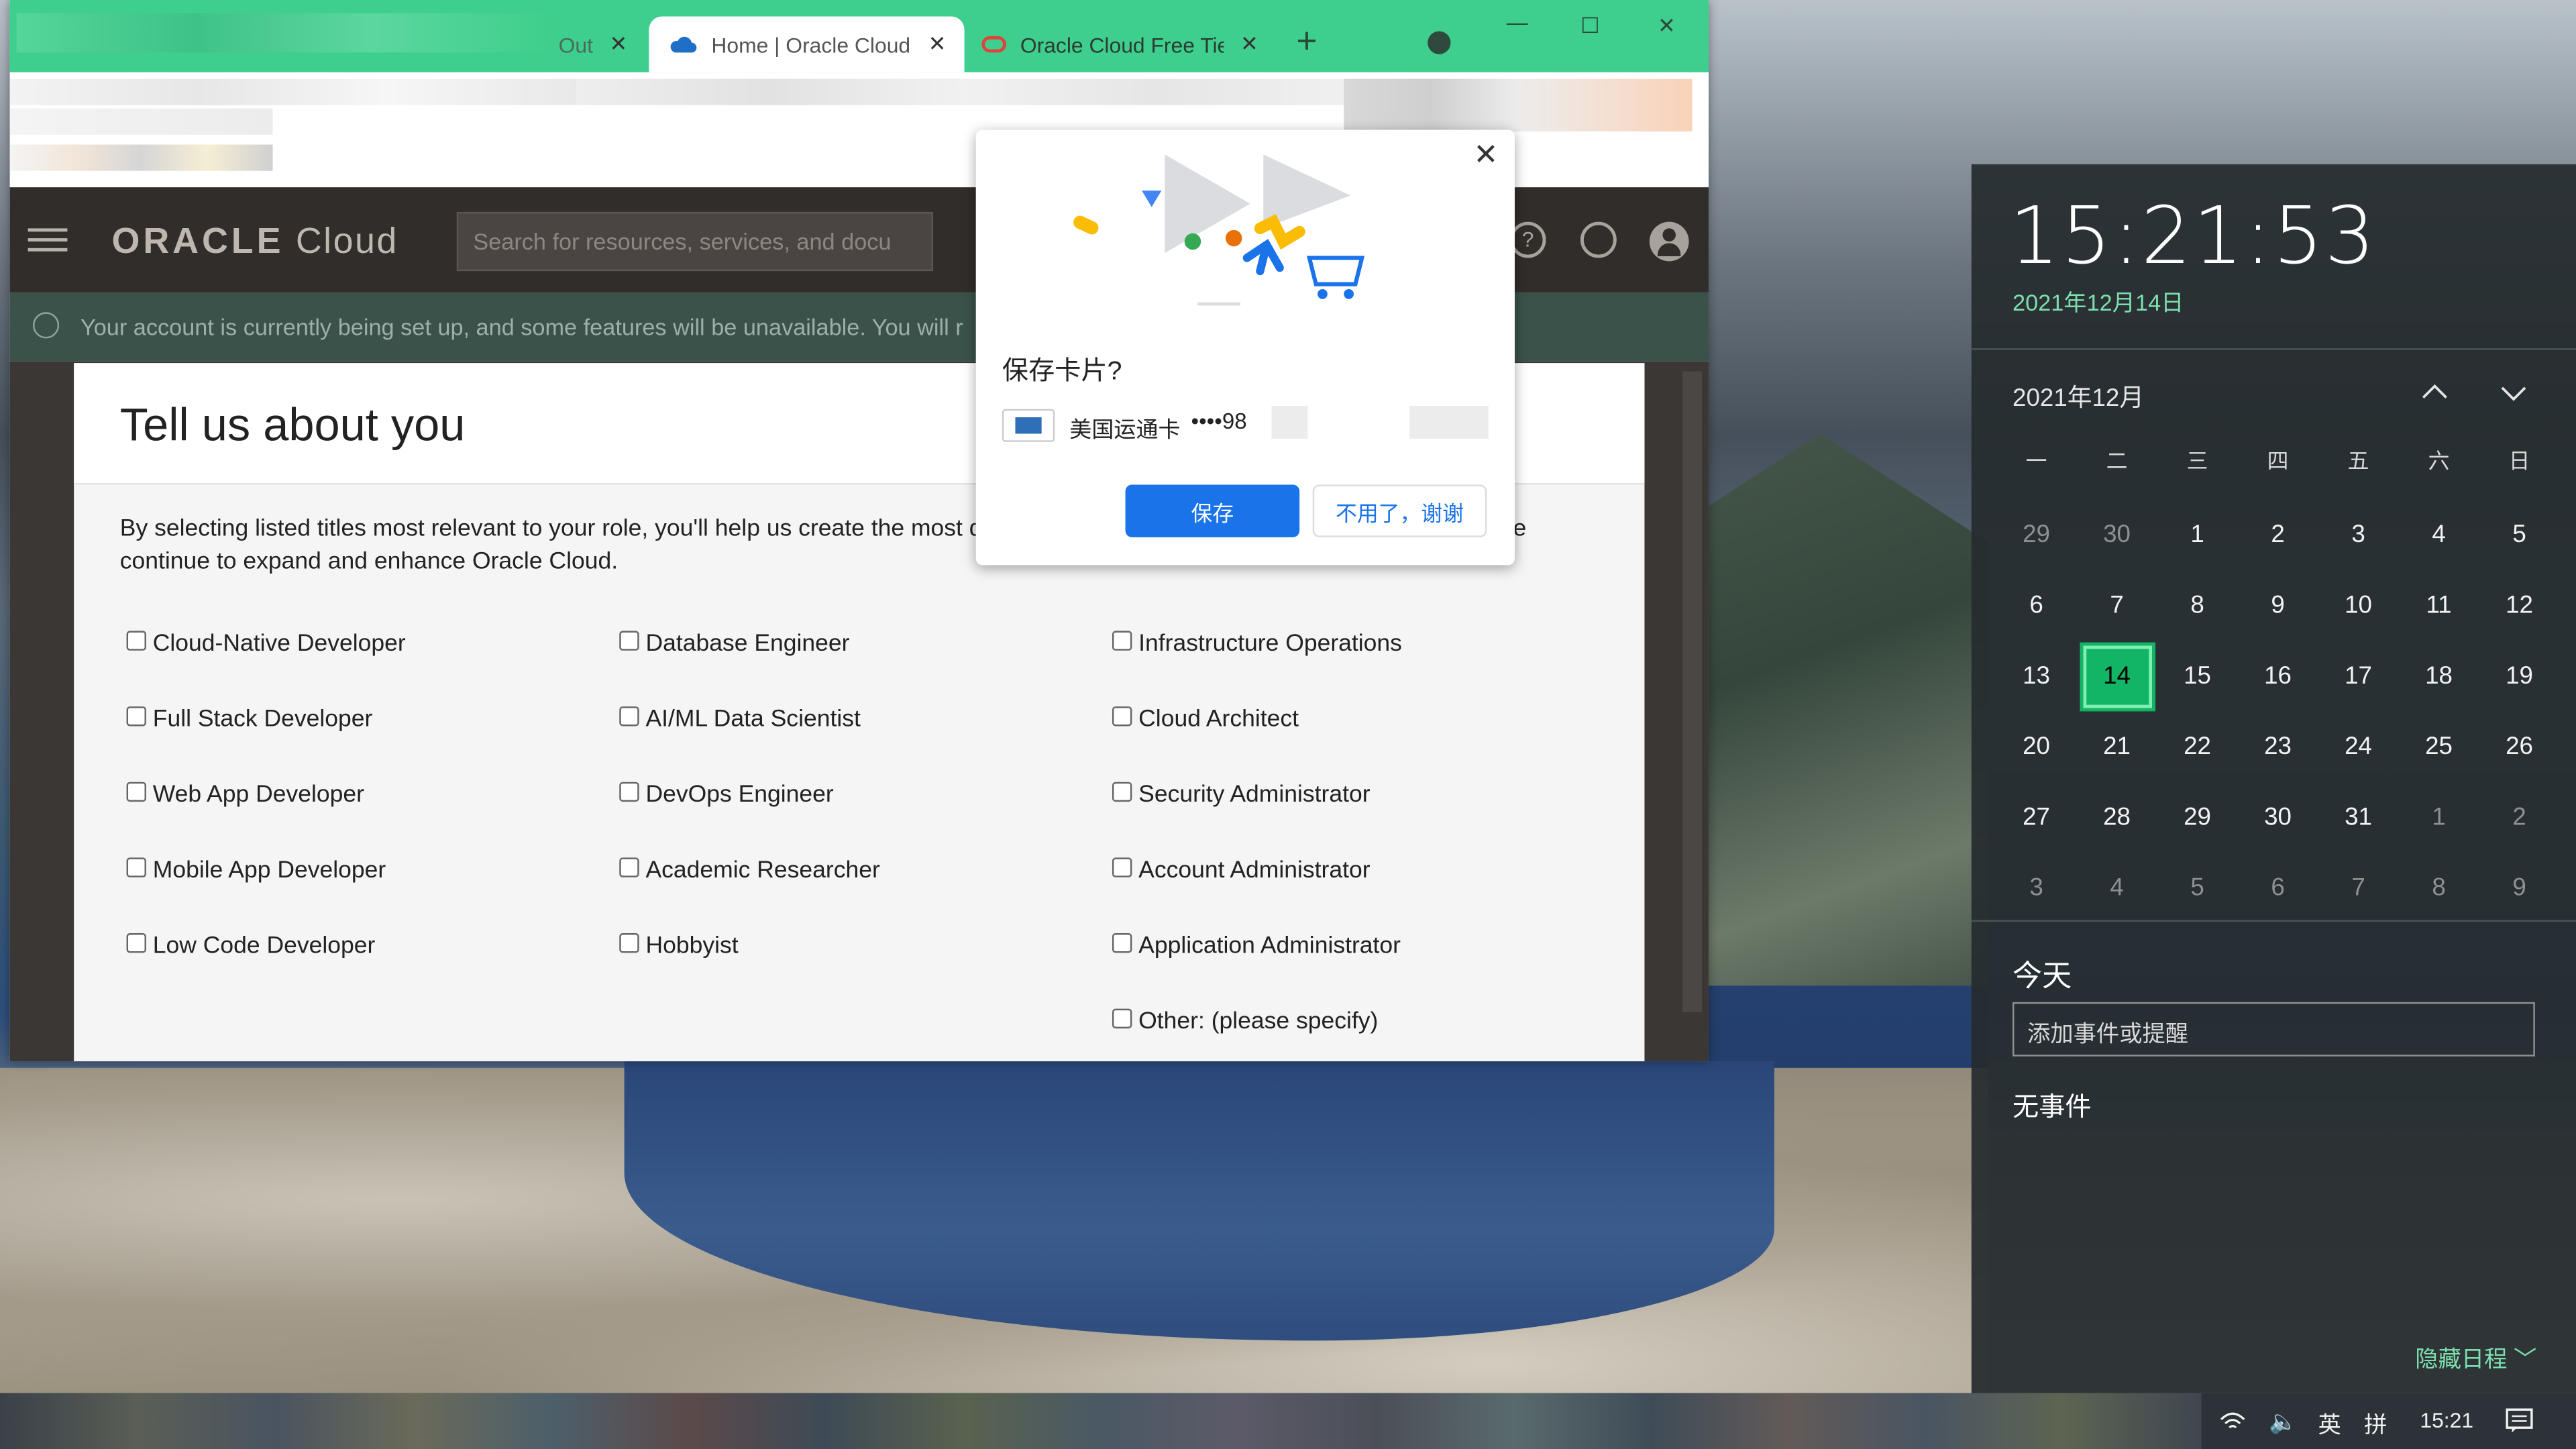  Describe the element at coordinates (245, 795) in the screenshot. I see `option-web-app-developer: Web App Developer` at that location.